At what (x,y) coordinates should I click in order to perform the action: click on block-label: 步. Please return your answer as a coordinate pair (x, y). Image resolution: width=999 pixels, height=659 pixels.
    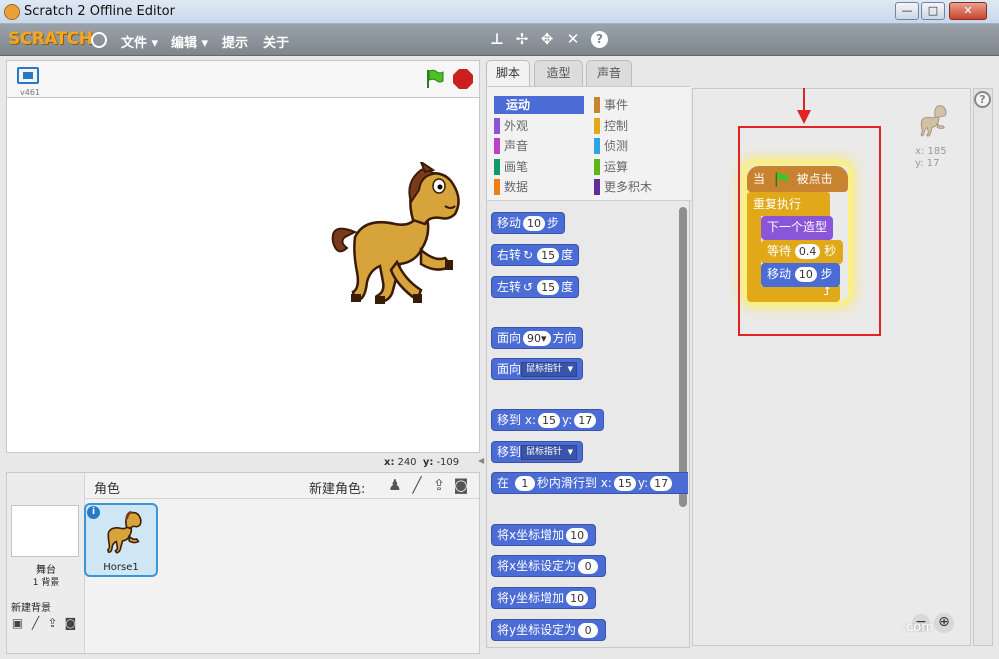
    Looking at the image, I should click on (553, 223).